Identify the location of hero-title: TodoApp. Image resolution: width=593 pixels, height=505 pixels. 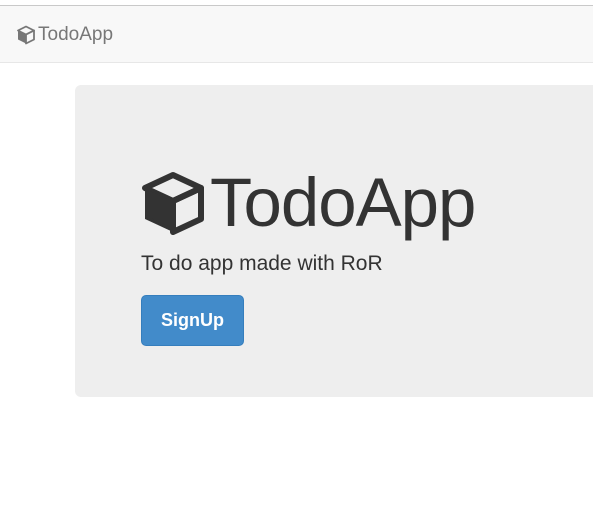
(308, 203).